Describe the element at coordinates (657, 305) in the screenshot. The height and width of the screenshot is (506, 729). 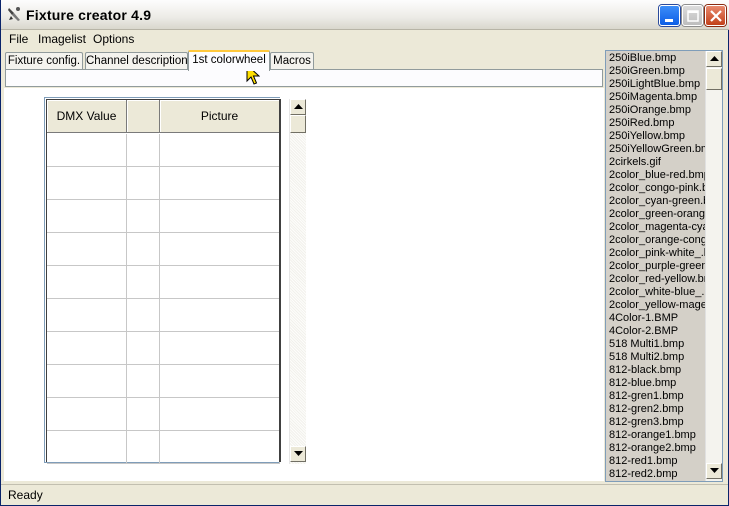
I see `image-list-item: 2color_yellow-mager` at that location.